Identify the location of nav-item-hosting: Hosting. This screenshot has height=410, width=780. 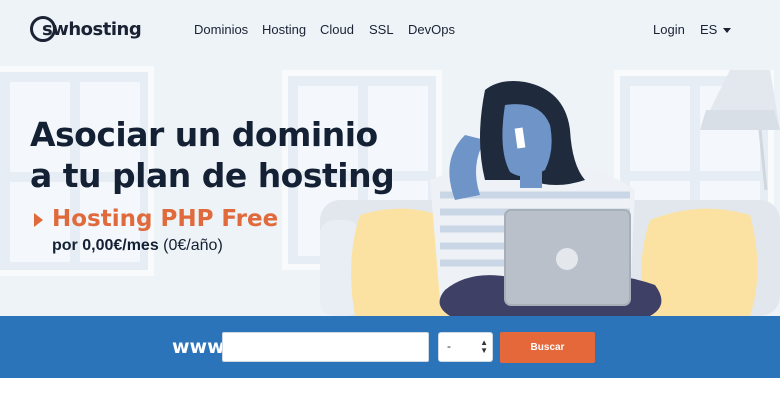
(284, 29).